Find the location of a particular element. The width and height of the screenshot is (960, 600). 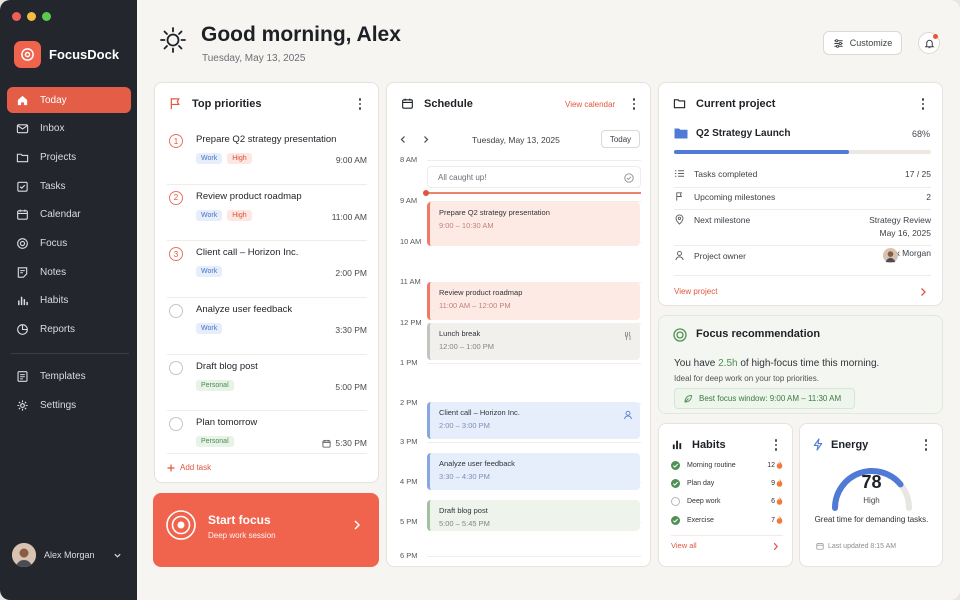

habit-label: Morning routine is located at coordinates (711, 465).